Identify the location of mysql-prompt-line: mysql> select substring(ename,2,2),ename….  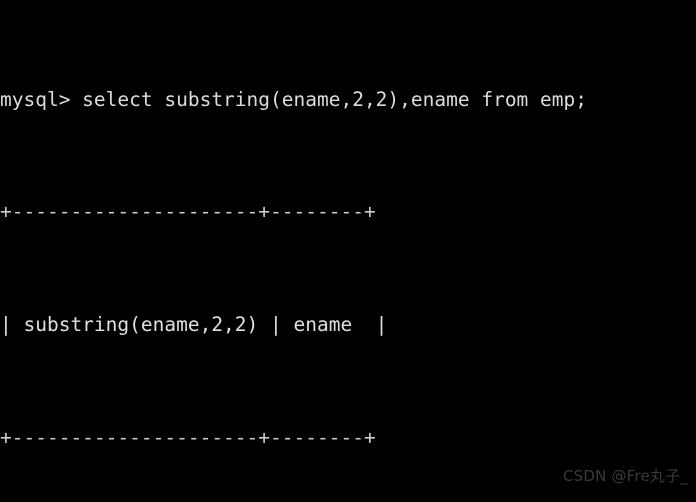
(293, 99).